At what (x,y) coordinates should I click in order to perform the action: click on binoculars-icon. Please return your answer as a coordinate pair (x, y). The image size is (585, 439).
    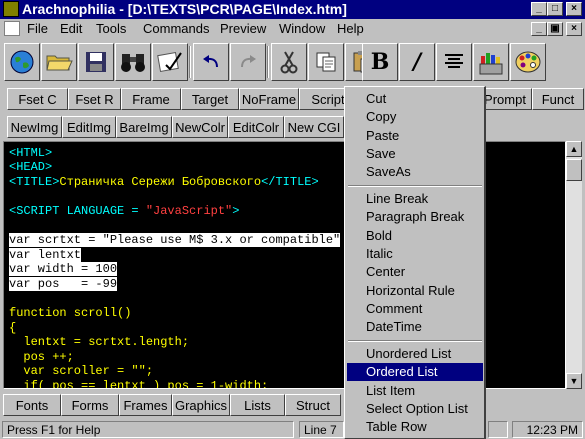
    Looking at the image, I should click on (133, 62).